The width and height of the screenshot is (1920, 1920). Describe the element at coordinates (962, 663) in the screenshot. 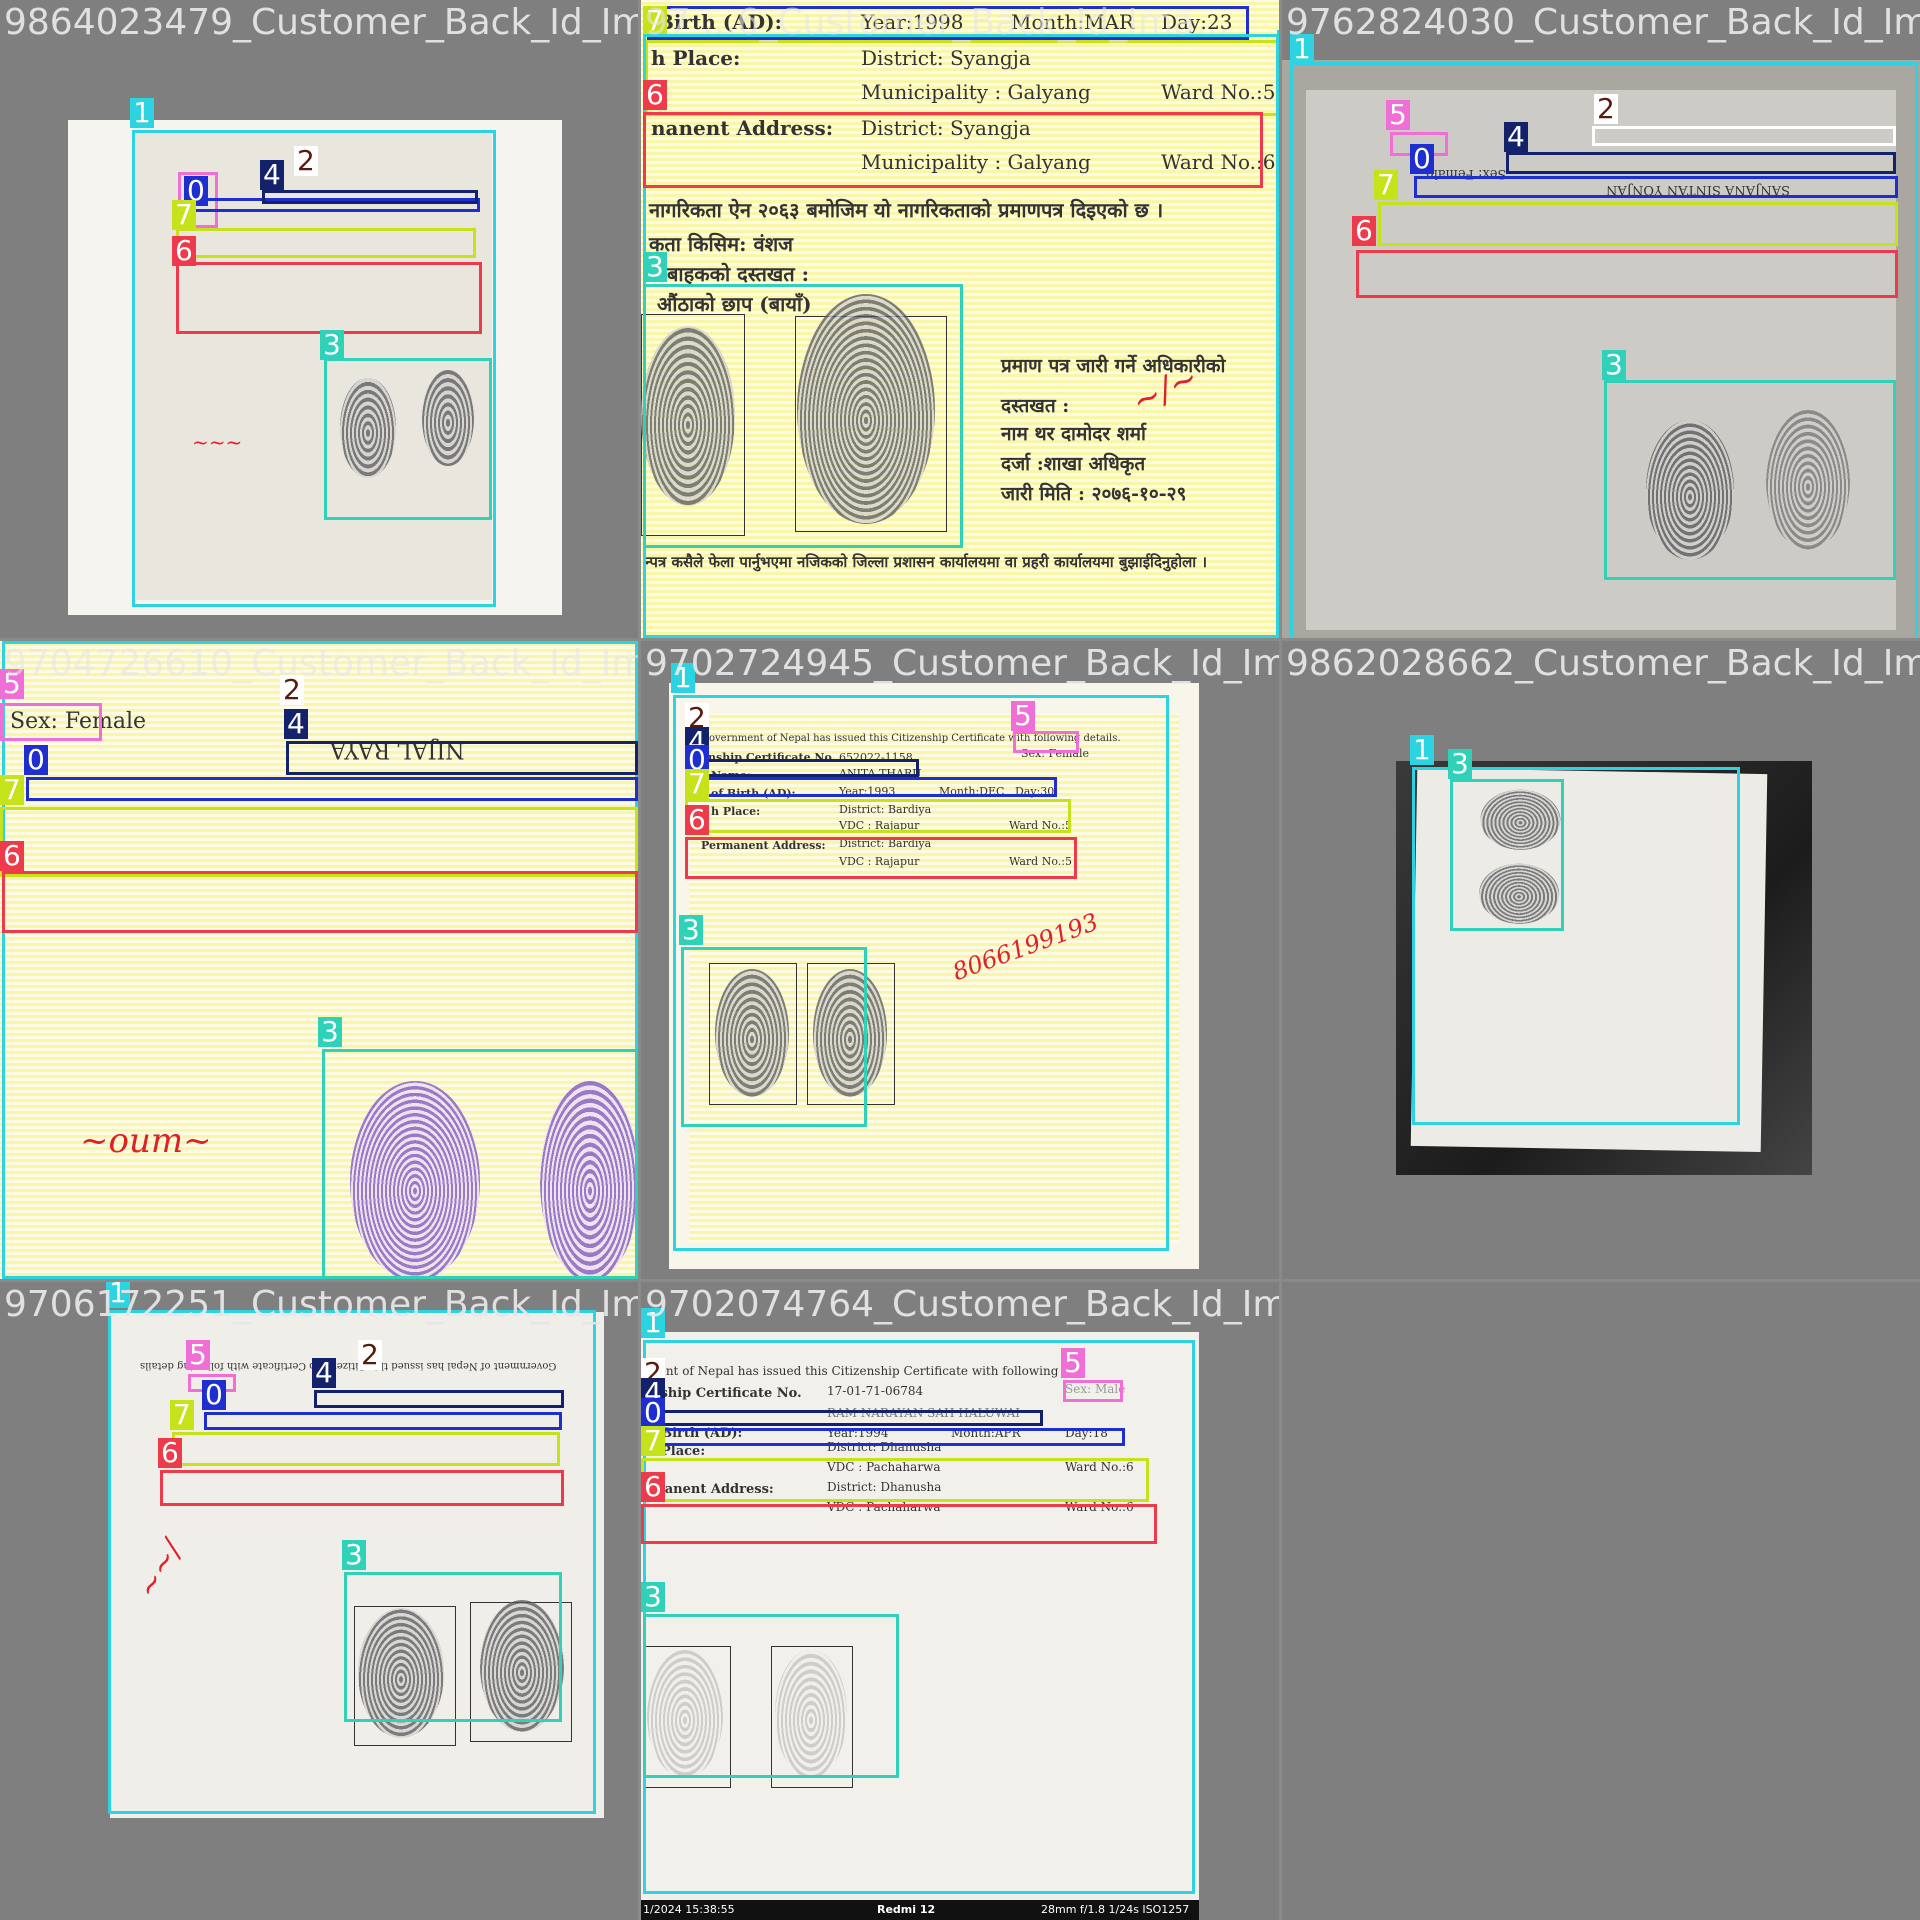

I see `tile-title: 9702724945_Customer_Back_Id_Ima` at that location.